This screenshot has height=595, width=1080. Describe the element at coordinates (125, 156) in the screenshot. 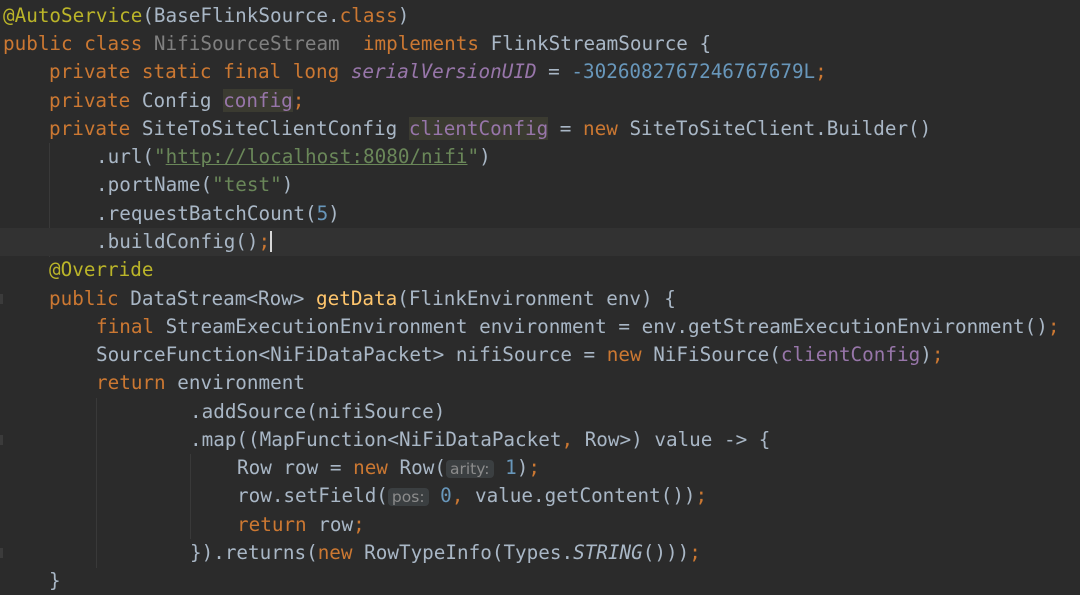

I see `code-token: .url(` at that location.